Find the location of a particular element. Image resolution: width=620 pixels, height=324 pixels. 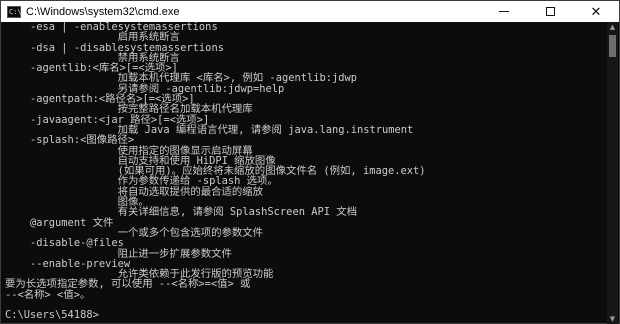

console-line: --<名称> <值>。 is located at coordinates (48, 294).